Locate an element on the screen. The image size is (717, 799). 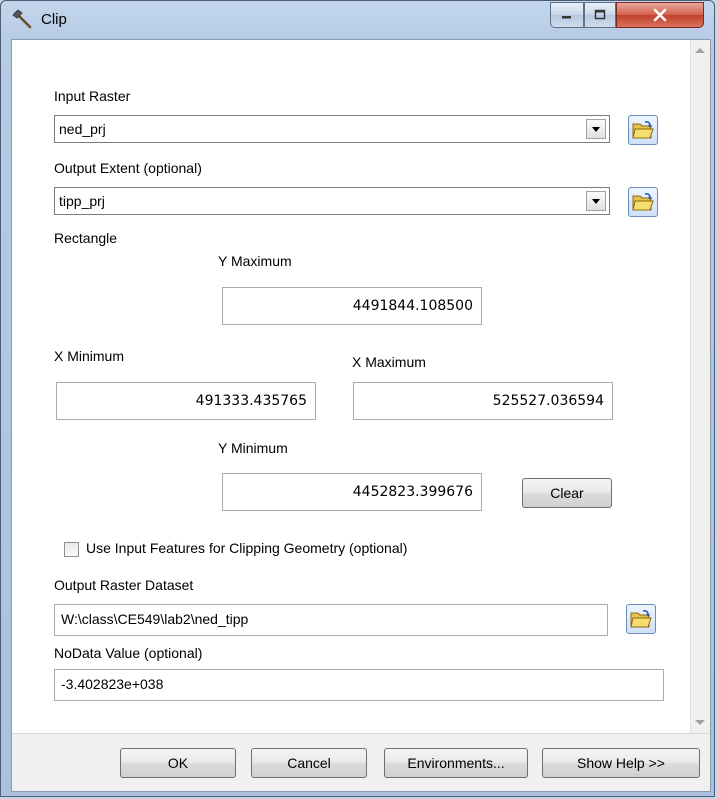
x-minimum-input: 491333.435765 is located at coordinates (186, 401).